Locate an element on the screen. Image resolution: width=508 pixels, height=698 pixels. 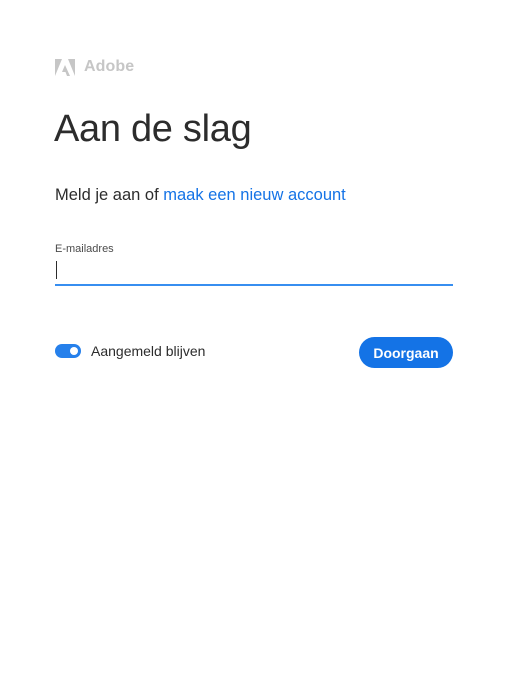
sign-in-prompt: Meld je aan of maak een nieuw account is located at coordinates (200, 195).